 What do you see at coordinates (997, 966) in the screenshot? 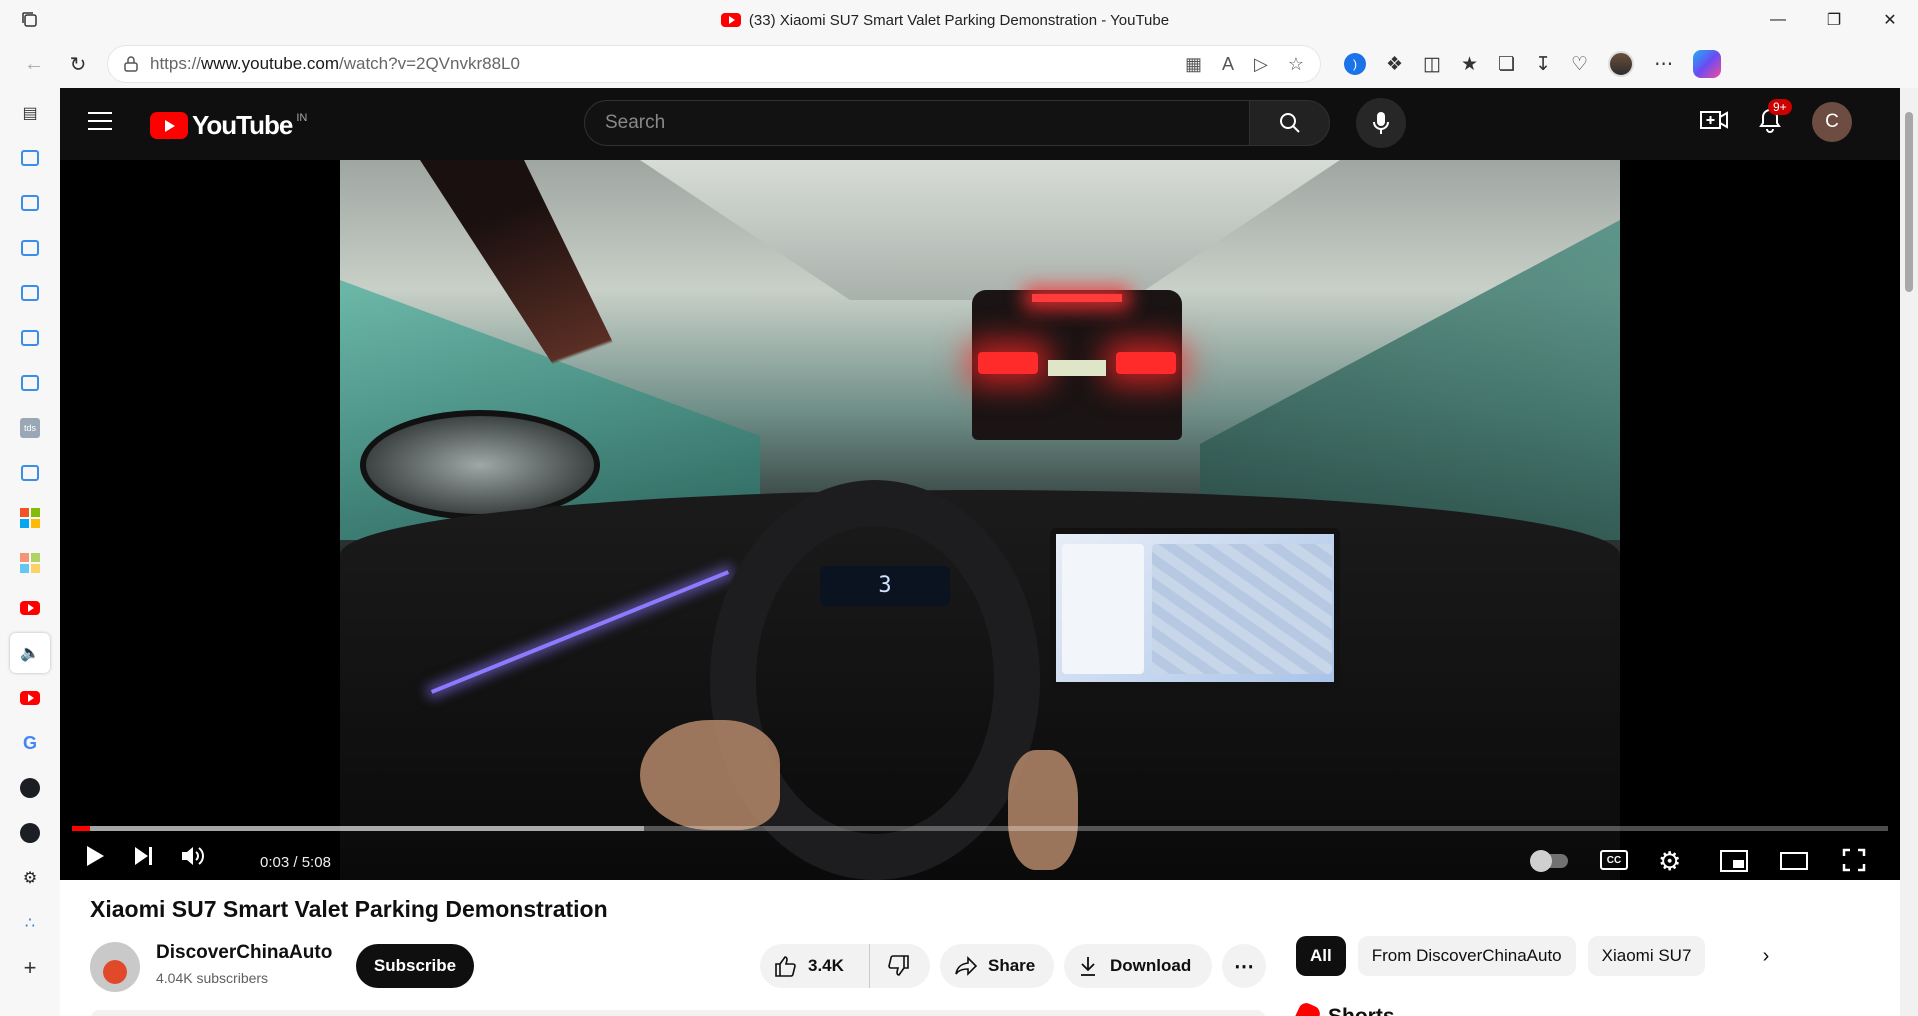
I see `share-button: Share` at bounding box center [997, 966].